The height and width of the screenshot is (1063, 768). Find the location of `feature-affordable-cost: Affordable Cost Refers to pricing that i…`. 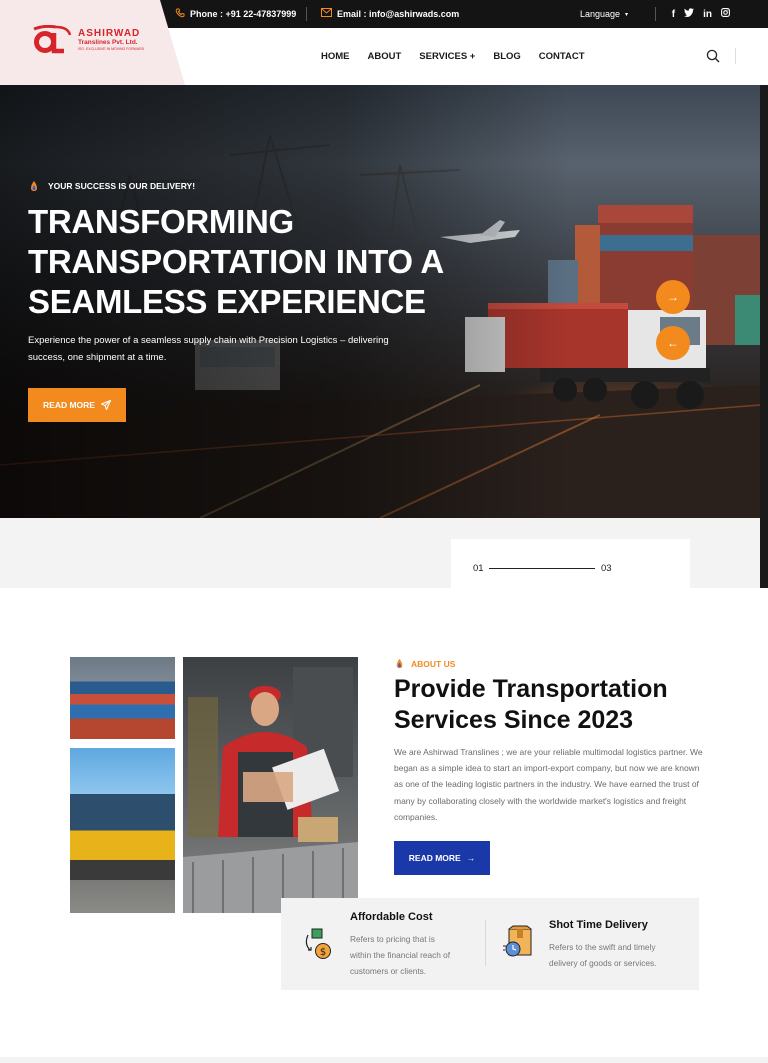

feature-affordable-cost: Affordable Cost Refers to pricing that i… is located at coordinates (400, 945).